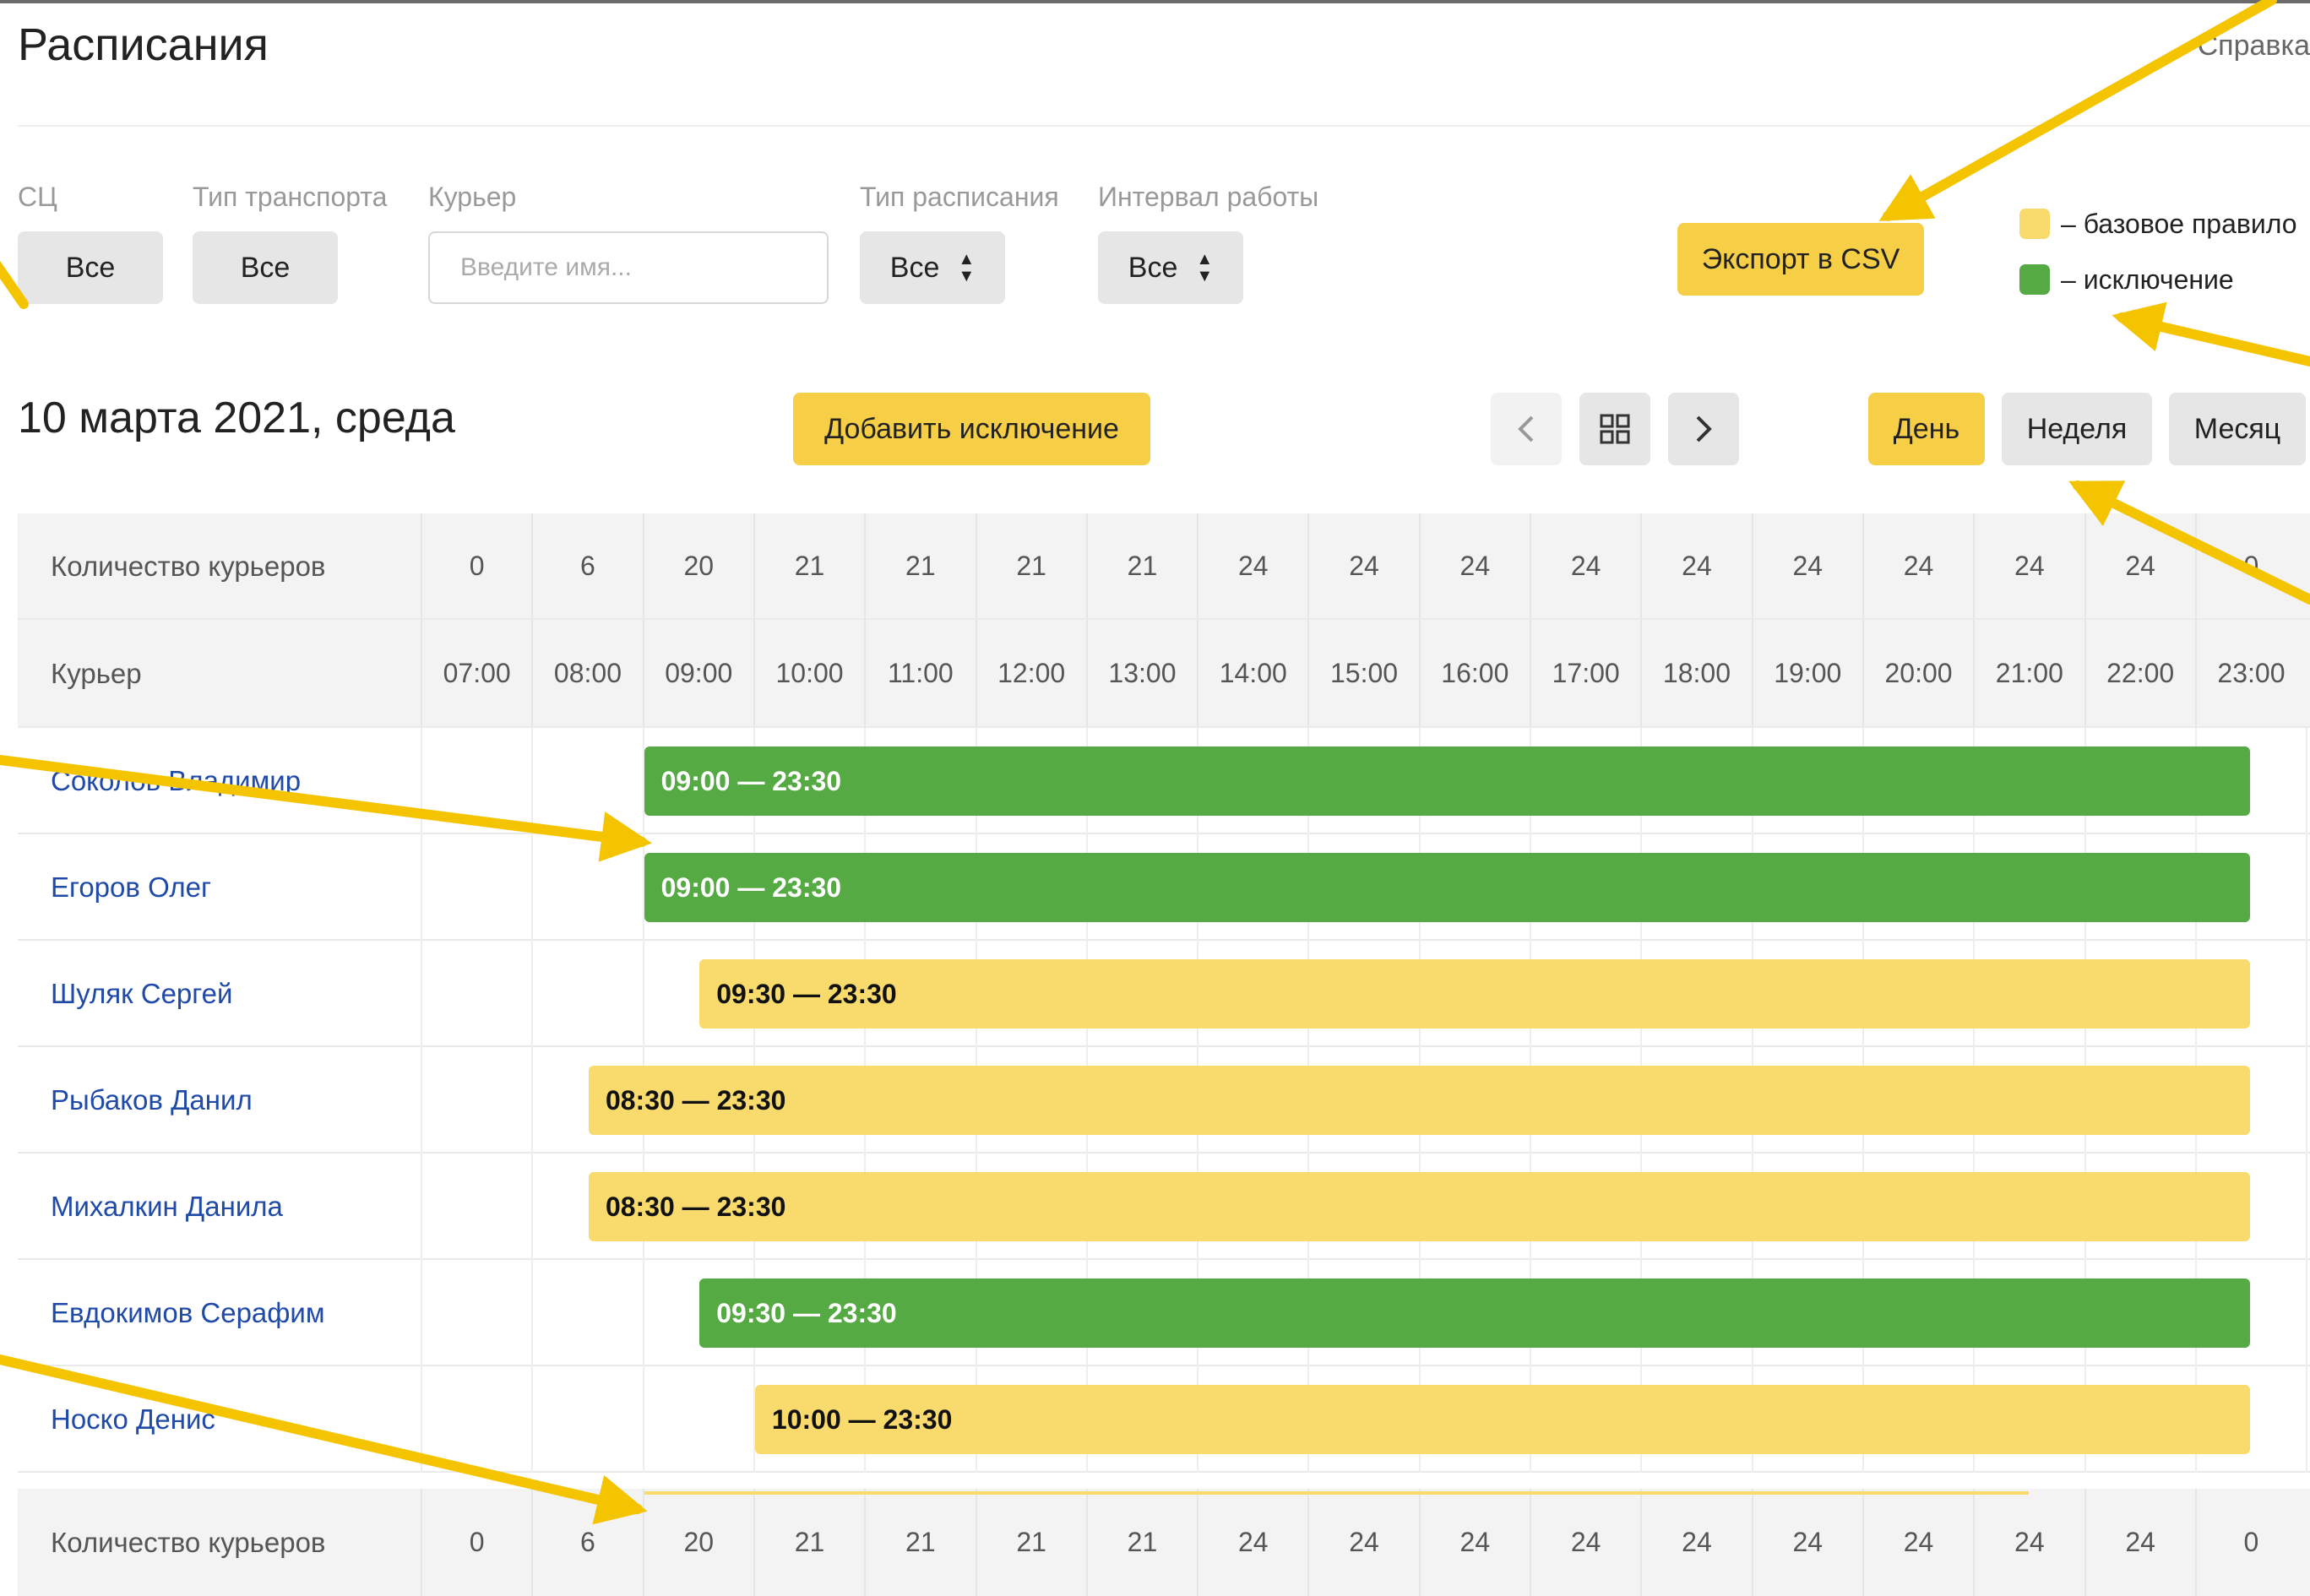  I want to click on grid-view-button, so click(1614, 429).